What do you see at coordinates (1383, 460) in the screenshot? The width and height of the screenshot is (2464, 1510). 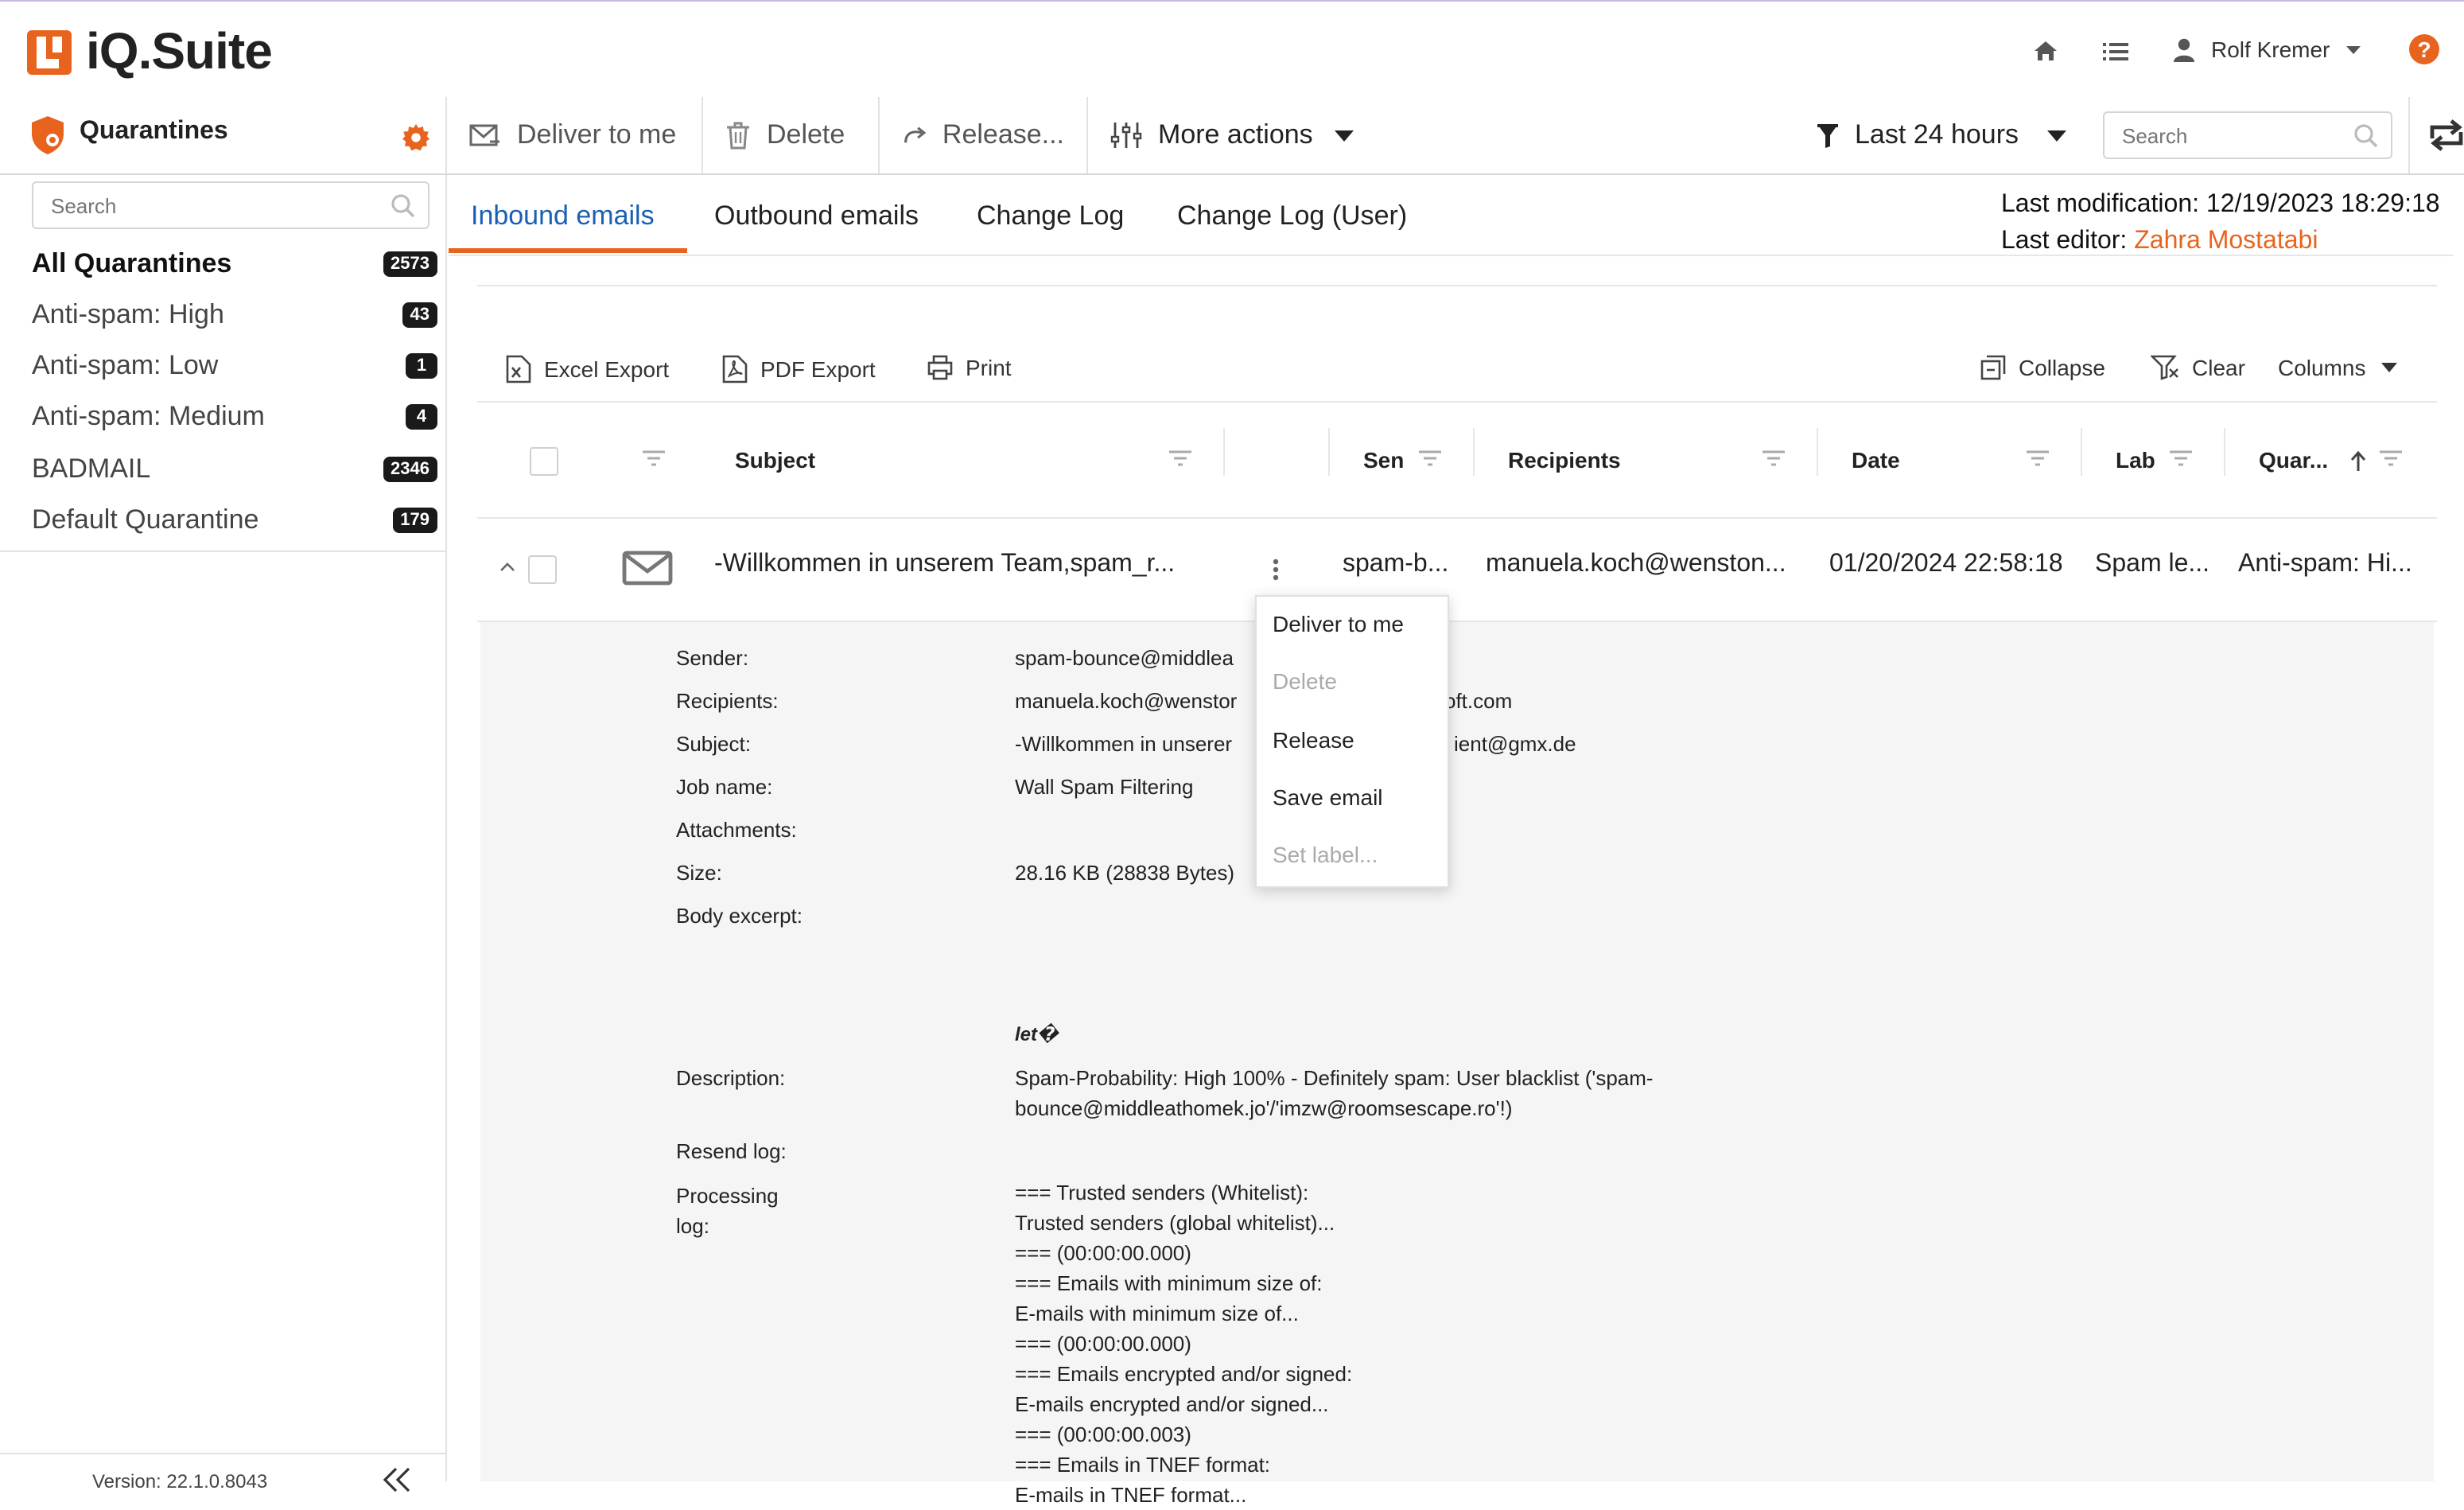 I see `column-header-sender: Sen` at bounding box center [1383, 460].